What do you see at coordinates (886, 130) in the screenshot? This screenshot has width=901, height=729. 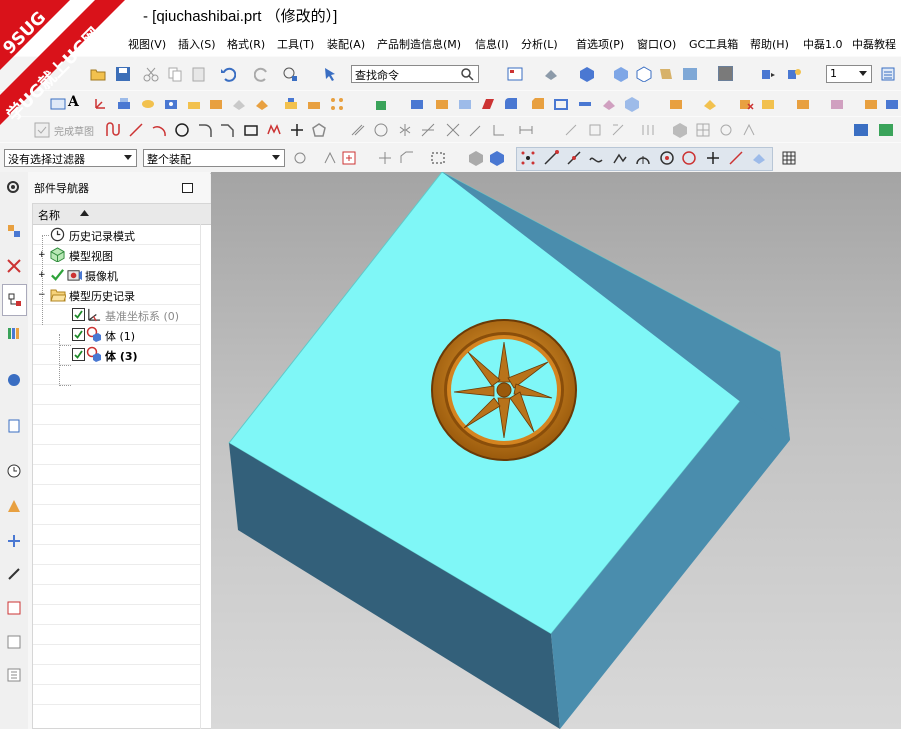 I see `panel-green-icon` at bounding box center [886, 130].